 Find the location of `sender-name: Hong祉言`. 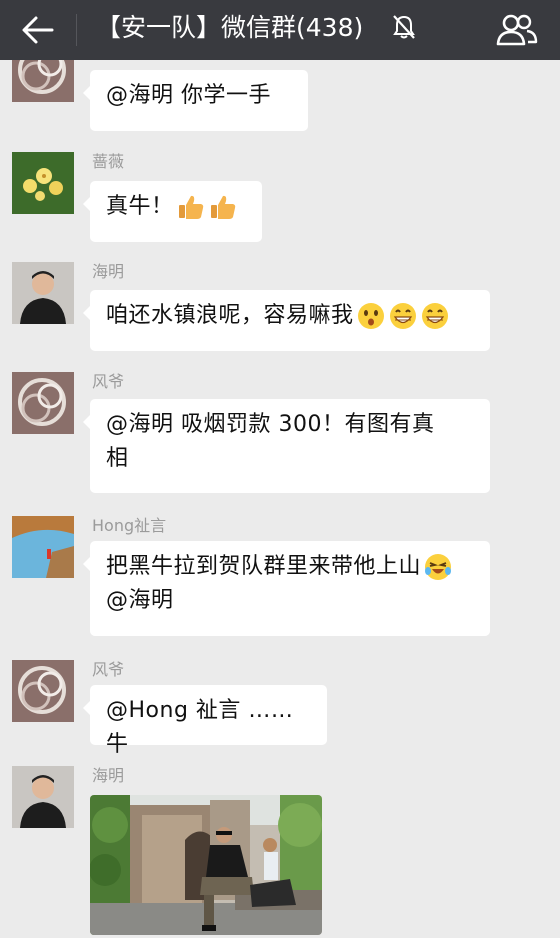

sender-name: Hong祉言 is located at coordinates (129, 525).